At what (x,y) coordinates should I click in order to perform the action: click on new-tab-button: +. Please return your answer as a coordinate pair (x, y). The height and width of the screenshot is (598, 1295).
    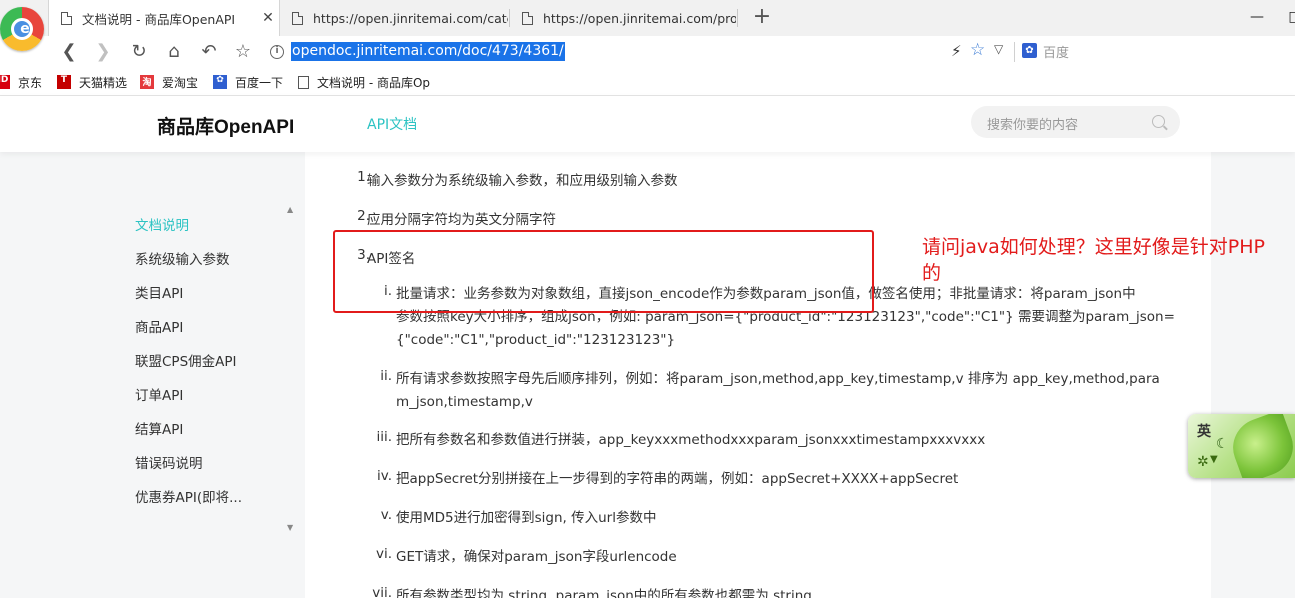
    Looking at the image, I should click on (762, 17).